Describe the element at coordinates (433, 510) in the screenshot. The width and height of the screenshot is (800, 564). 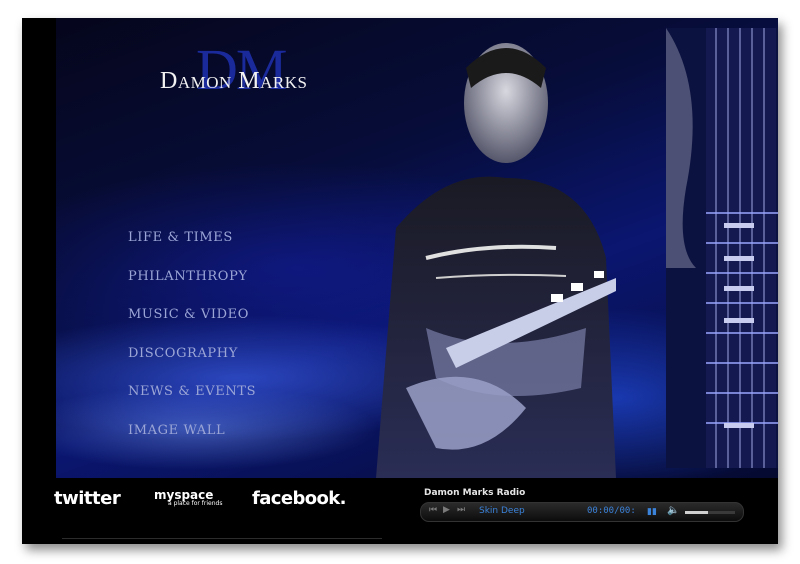
I see `skip-back-icon: ⏮` at that location.